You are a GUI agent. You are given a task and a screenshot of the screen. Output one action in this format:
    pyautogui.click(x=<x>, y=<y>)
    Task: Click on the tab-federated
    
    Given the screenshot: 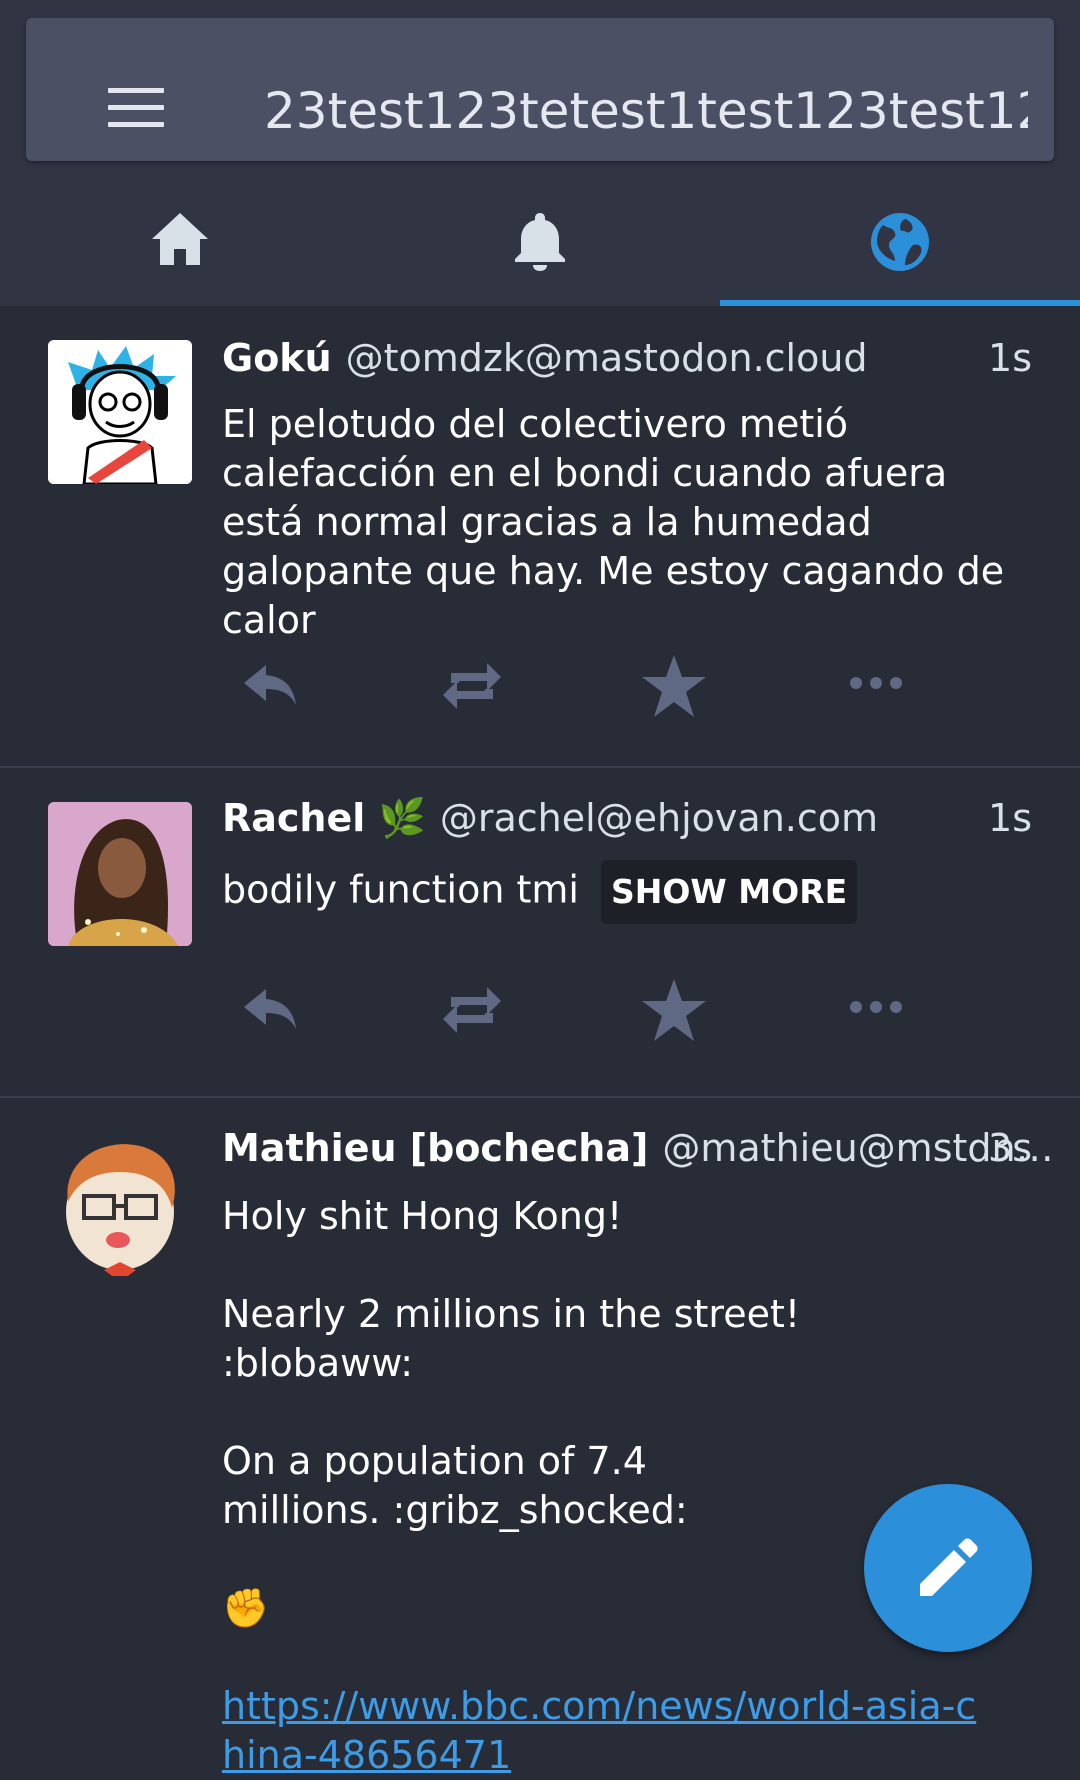 What is the action you would take?
    pyautogui.click(x=900, y=241)
    